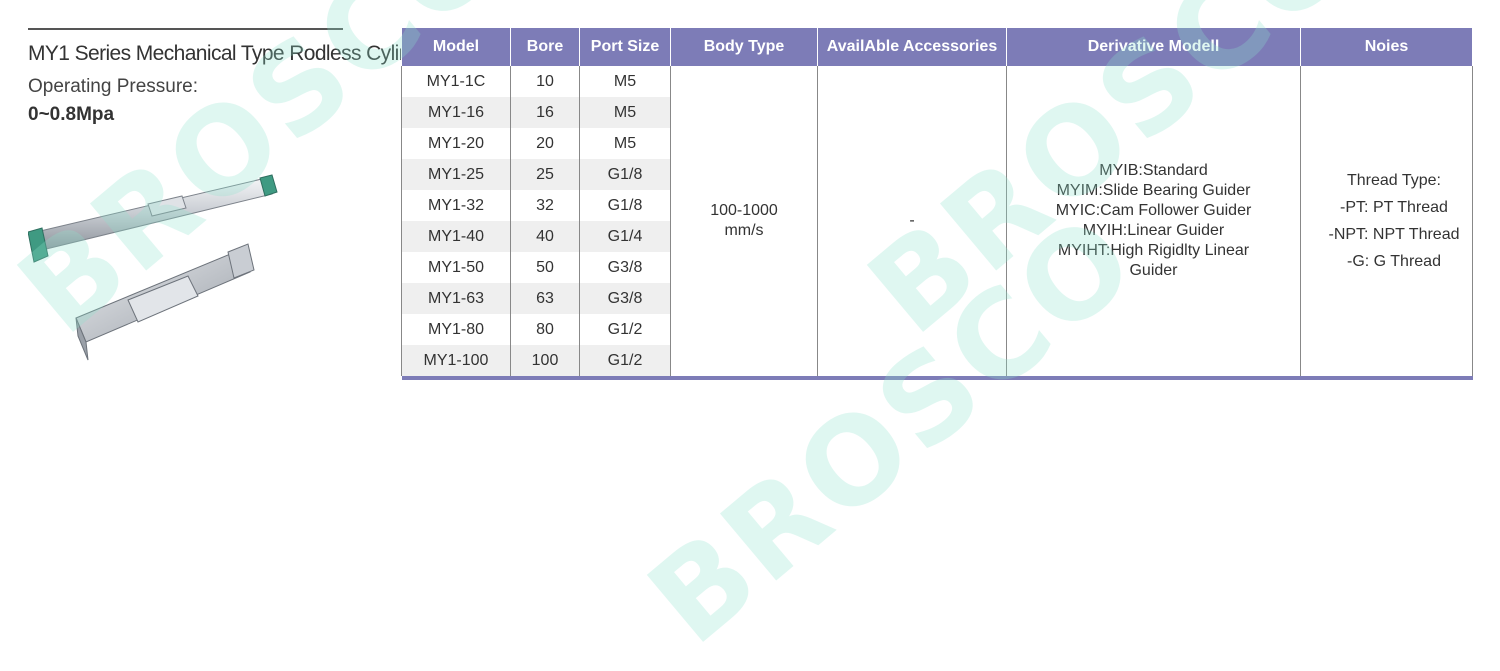 The height and width of the screenshot is (671, 1500). Describe the element at coordinates (545, 267) in the screenshot. I see `cell-bore: 50` at that location.